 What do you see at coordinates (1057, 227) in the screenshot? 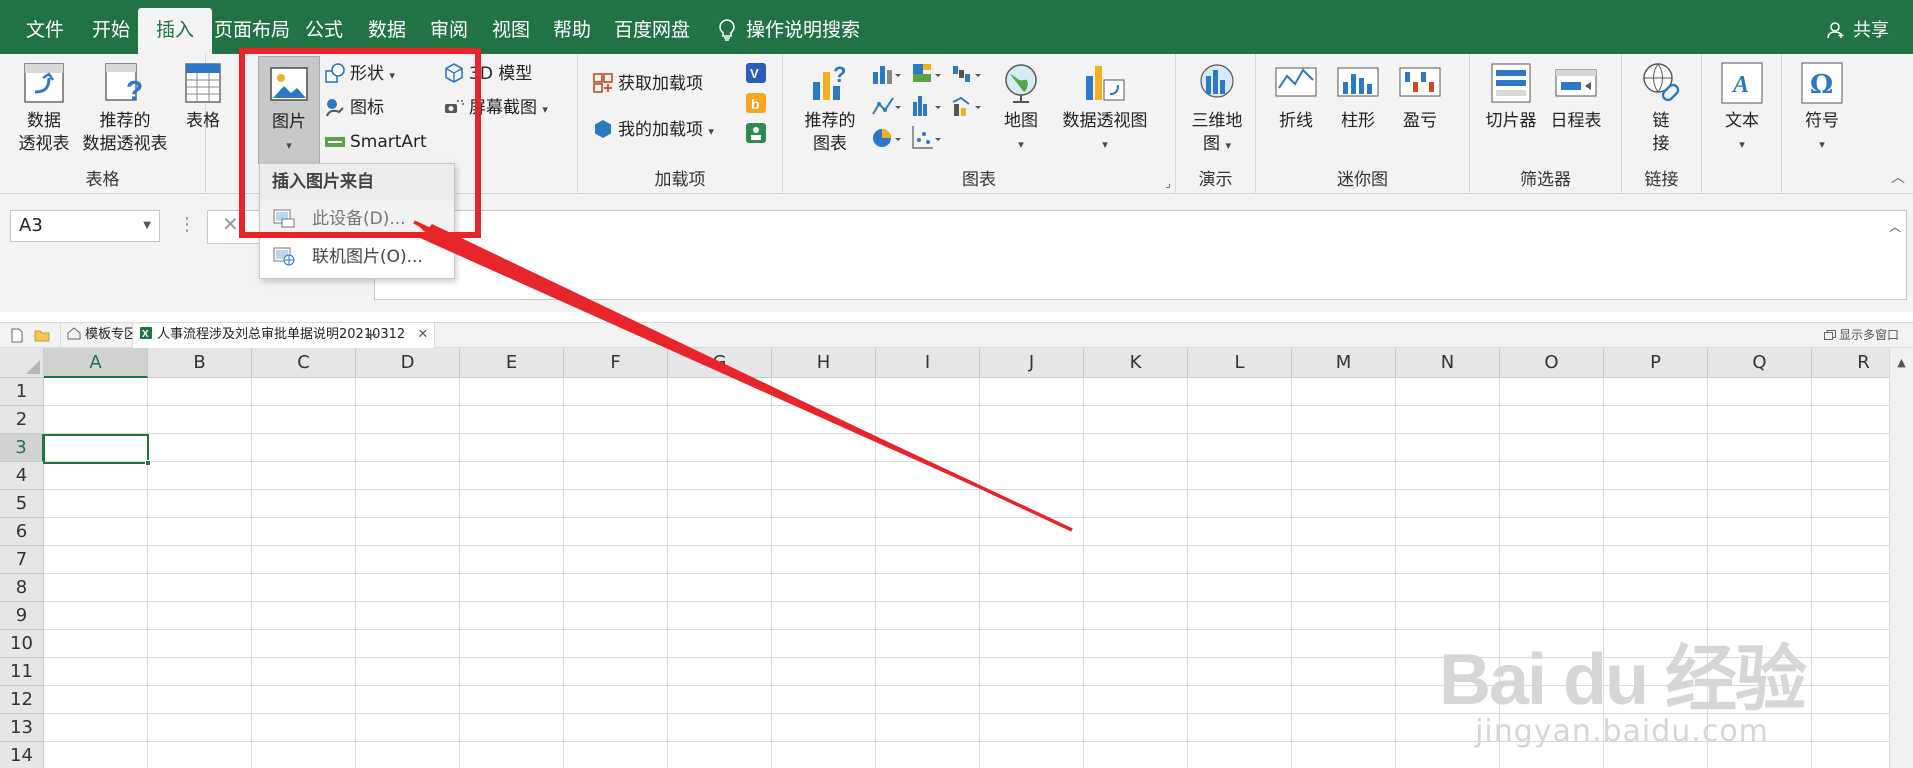
I see `formula-input` at bounding box center [1057, 227].